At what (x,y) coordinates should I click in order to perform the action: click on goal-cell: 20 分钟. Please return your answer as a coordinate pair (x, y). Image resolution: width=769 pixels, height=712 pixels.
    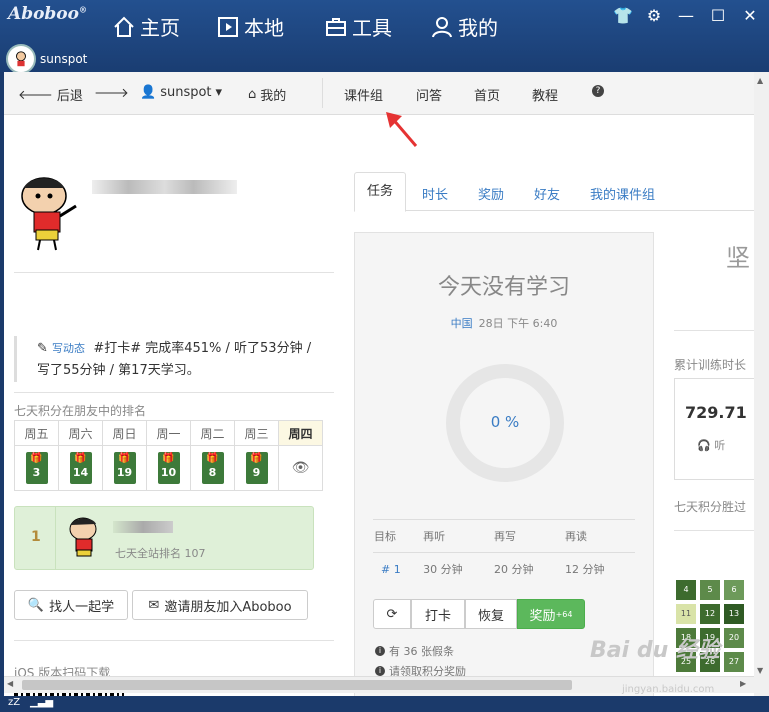
    Looking at the image, I should click on (528, 568).